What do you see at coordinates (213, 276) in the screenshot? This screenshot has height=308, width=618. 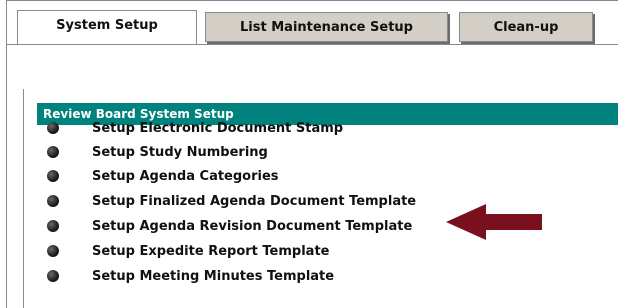 I see `list-item-label: Setup Meeting Minutes Template` at bounding box center [213, 276].